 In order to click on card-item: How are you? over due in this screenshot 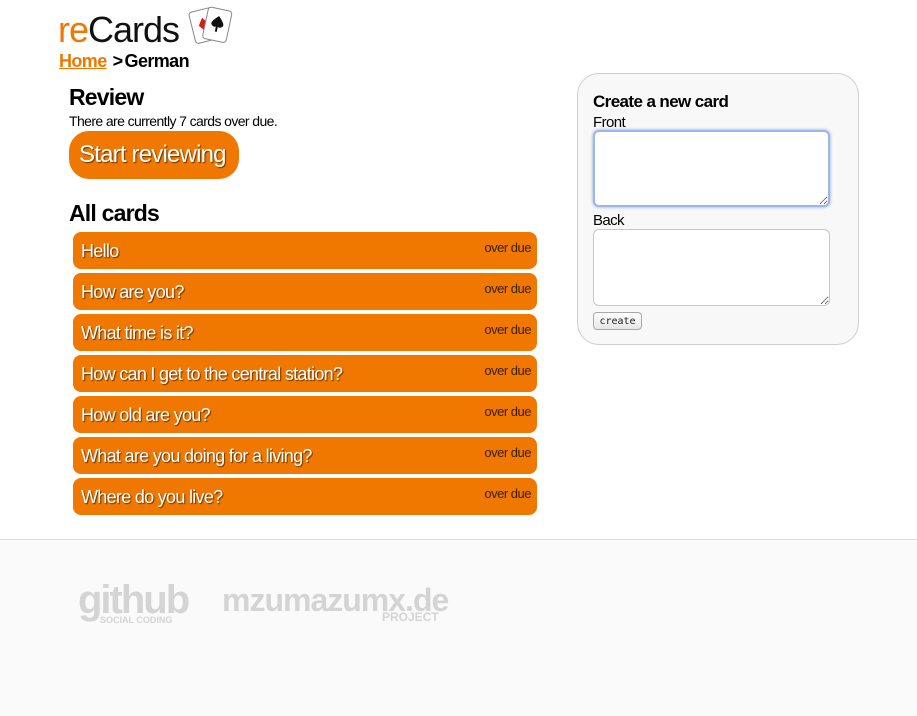, I will do `click(305, 291)`.